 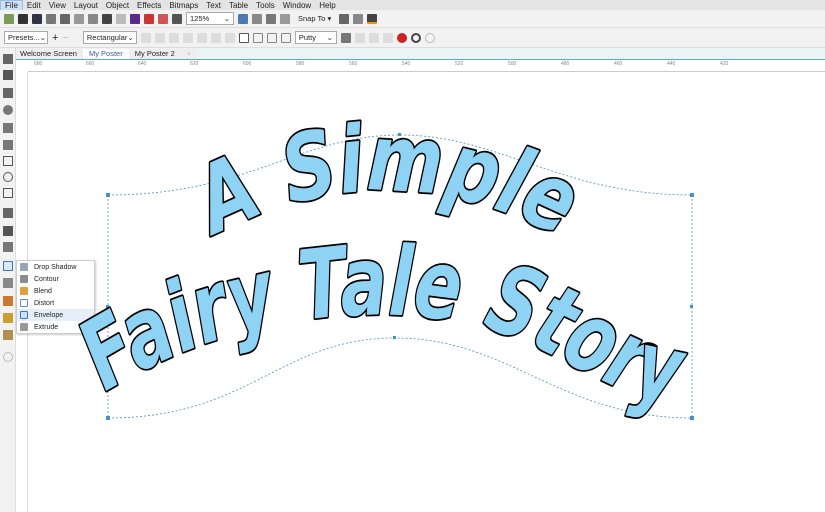 I want to click on menu-table: Table, so click(x=238, y=5).